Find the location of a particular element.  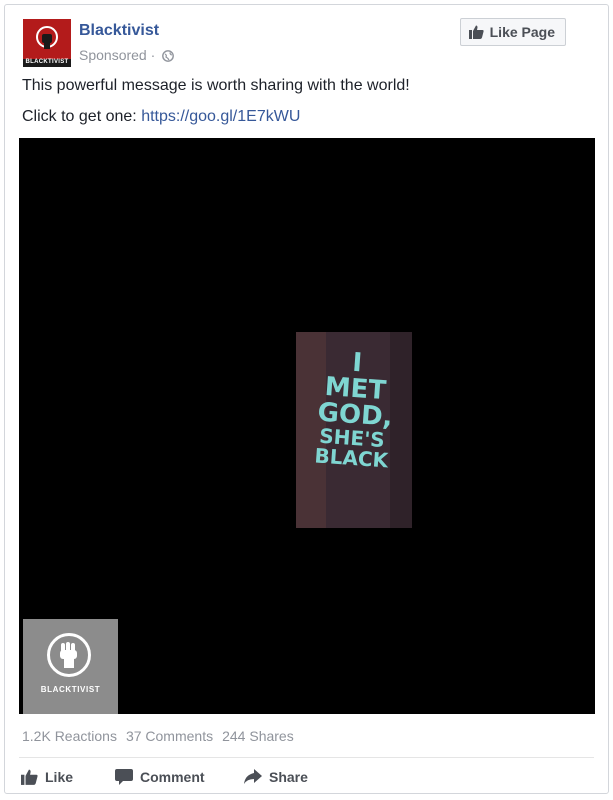

share-label: Share is located at coordinates (288, 777).